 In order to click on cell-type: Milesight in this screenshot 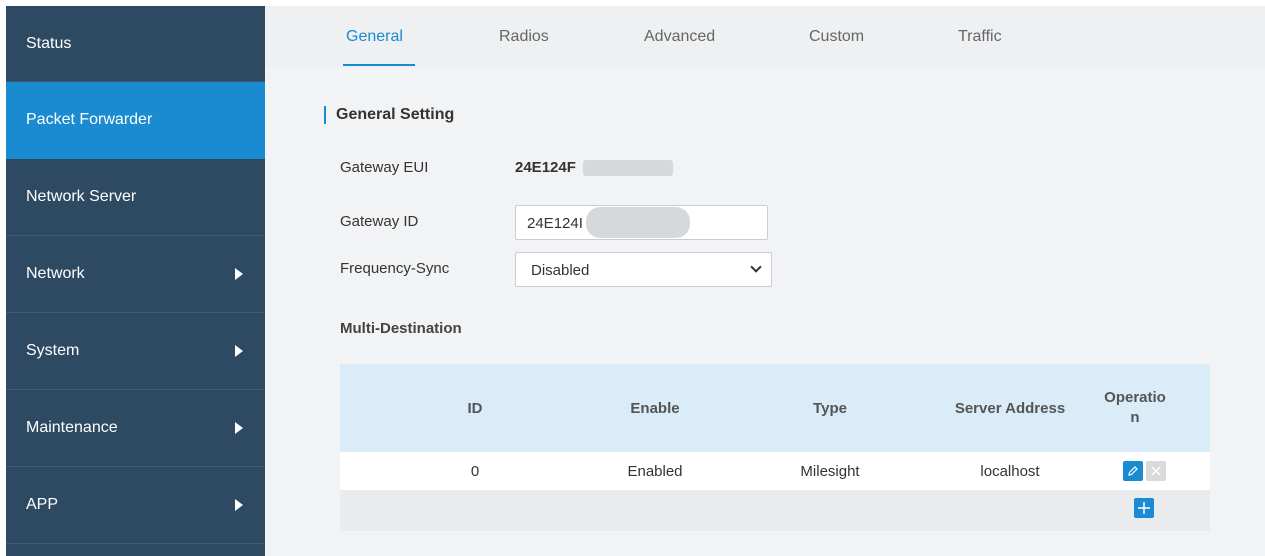, I will do `click(830, 471)`.